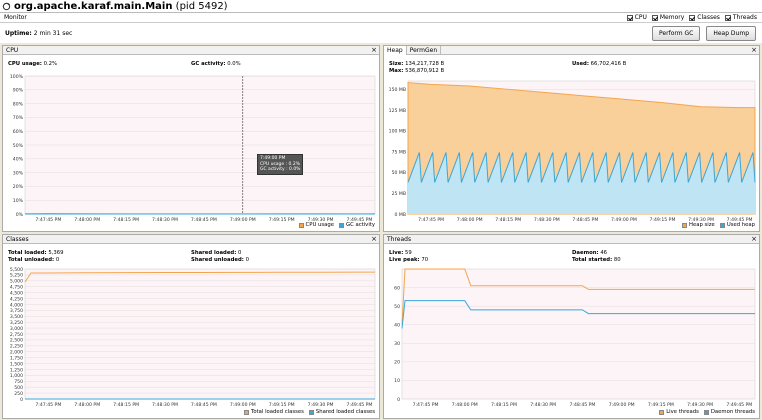 Image resolution: width=762 pixels, height=420 pixels. What do you see at coordinates (16, 347) in the screenshot?
I see `y-tick-label: 2,250` at bounding box center [16, 347].